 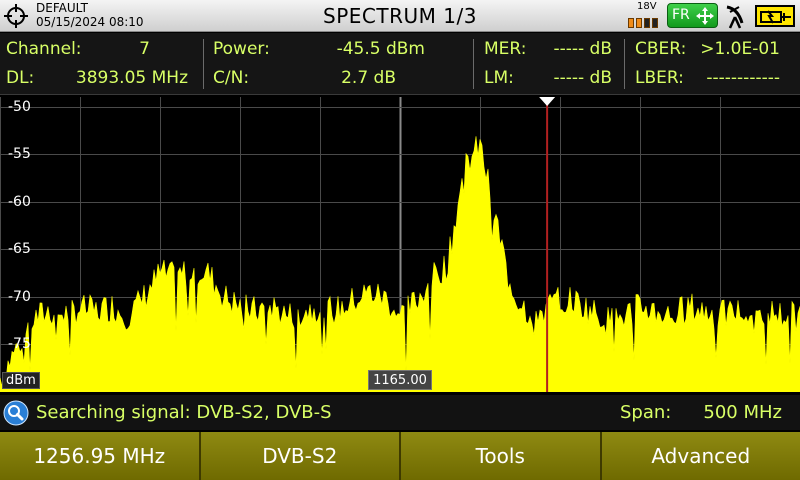 What do you see at coordinates (400, 380) in the screenshot?
I see `center-frequency-label: 1165.00` at bounding box center [400, 380].